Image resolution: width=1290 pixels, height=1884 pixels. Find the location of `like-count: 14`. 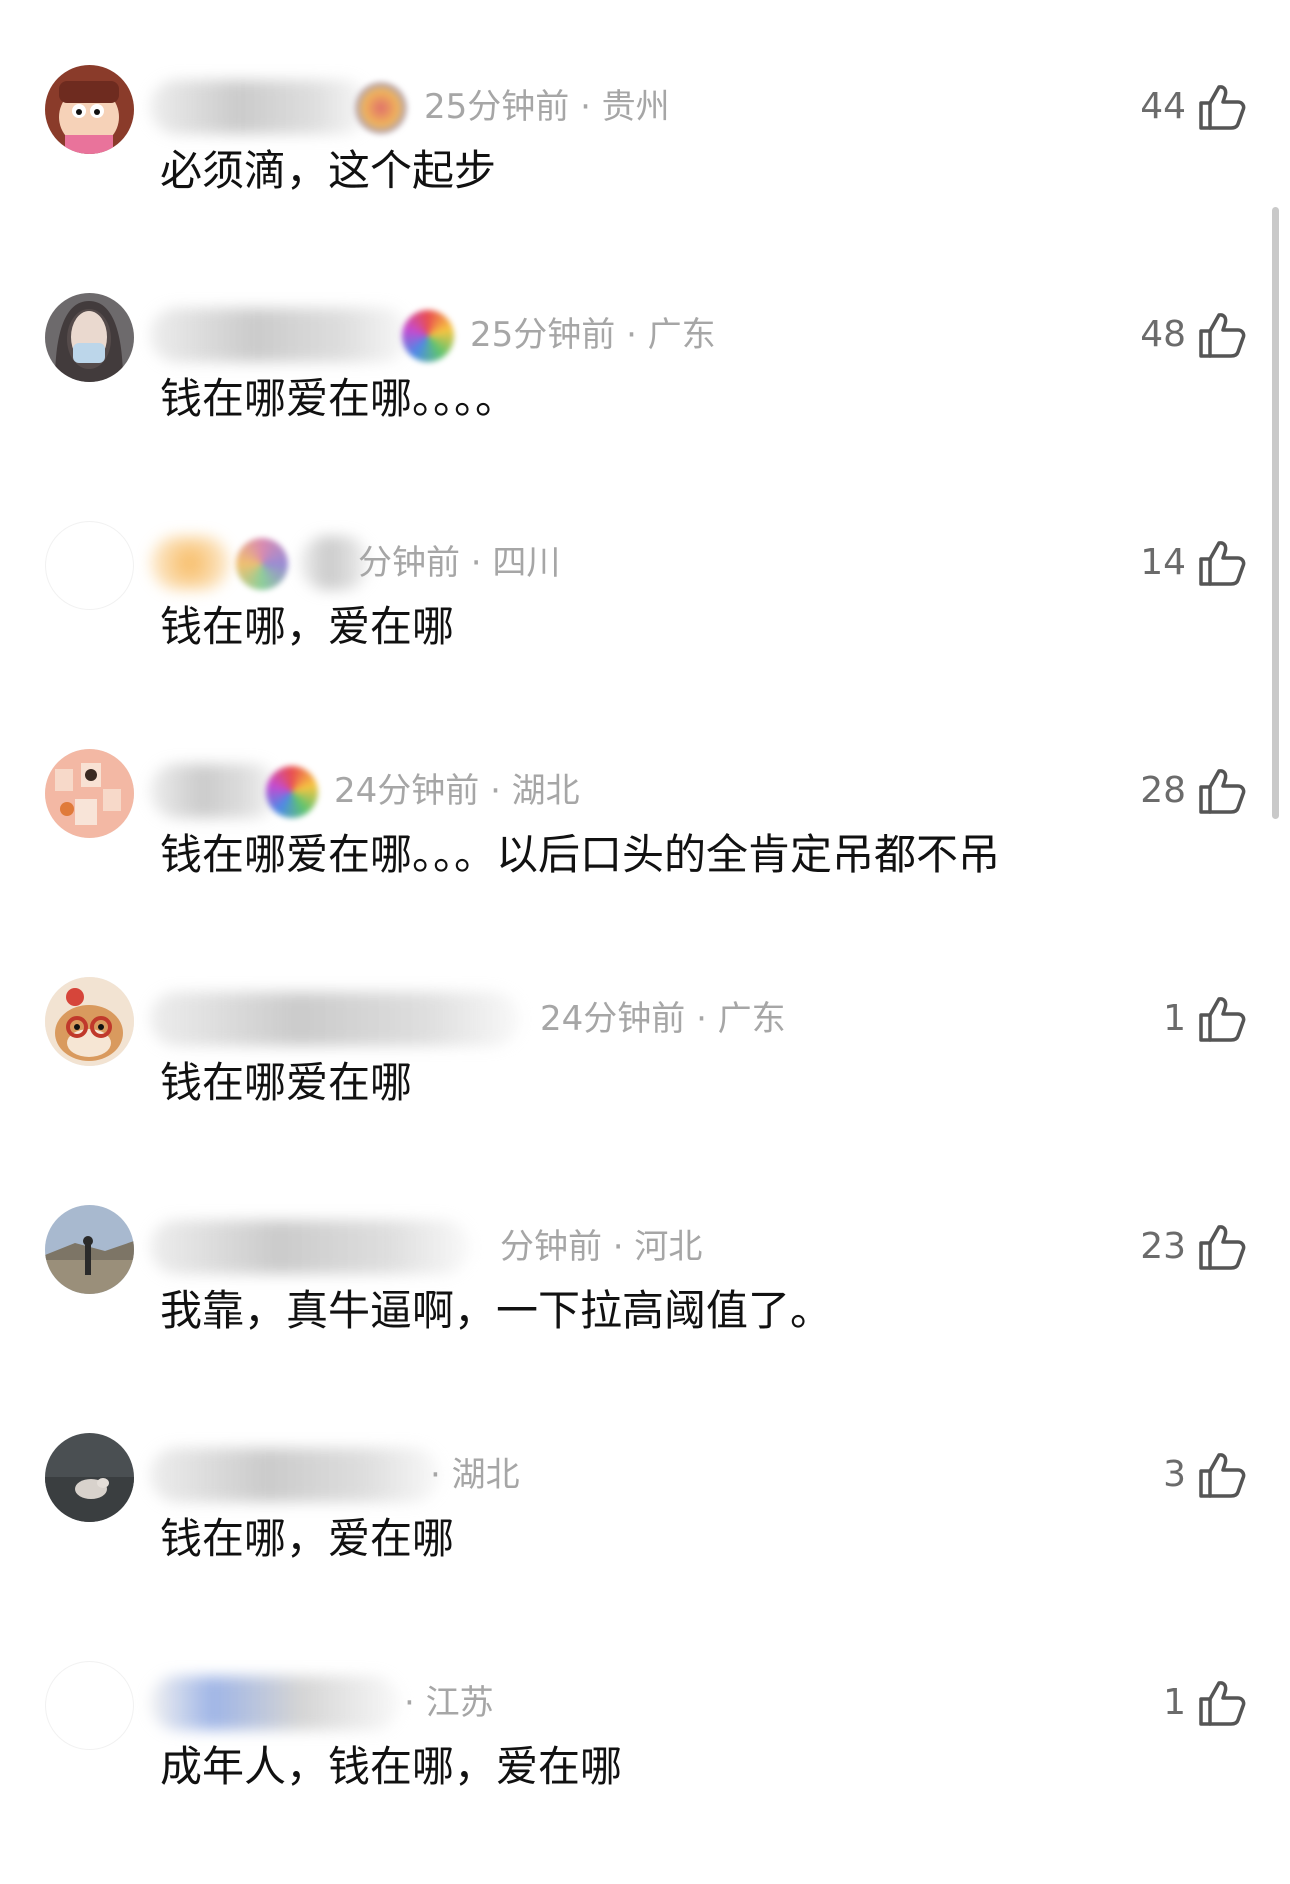

like-count: 14 is located at coordinates (1163, 562).